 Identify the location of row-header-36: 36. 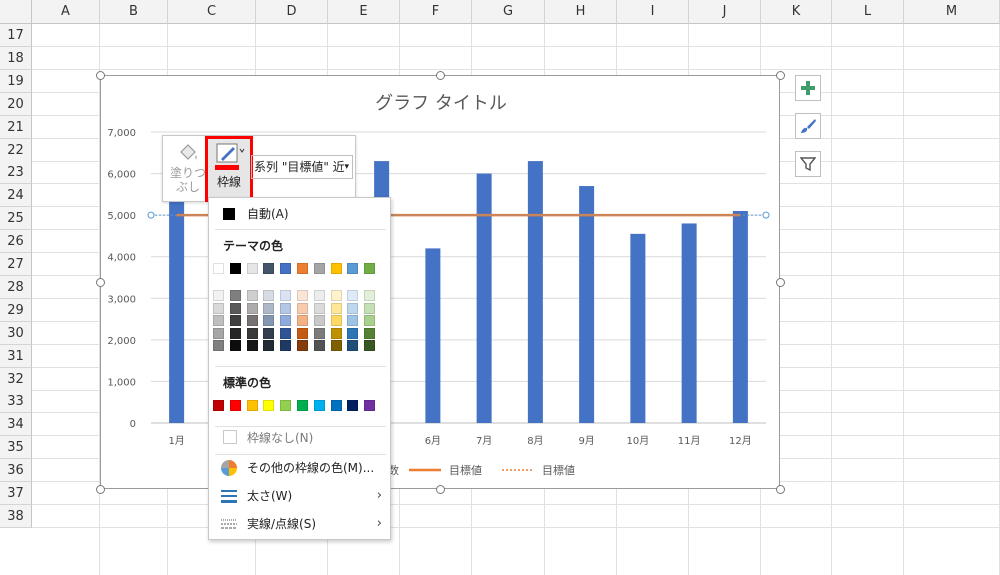
(16, 471).